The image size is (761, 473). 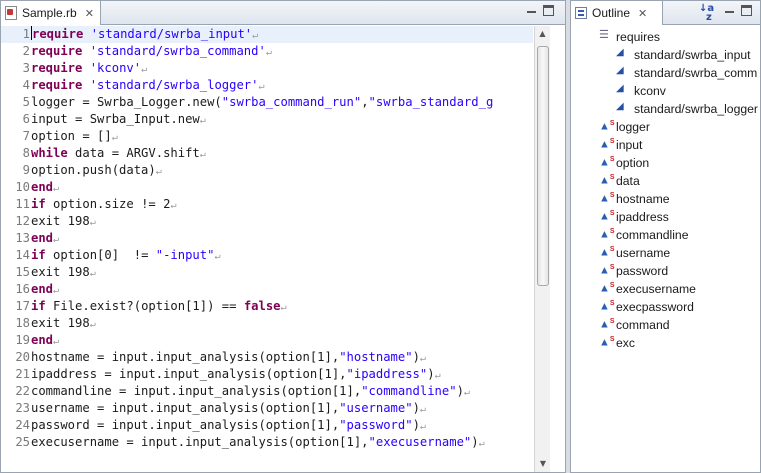 I want to click on code-line: 15exit 198↵, so click(x=267, y=272).